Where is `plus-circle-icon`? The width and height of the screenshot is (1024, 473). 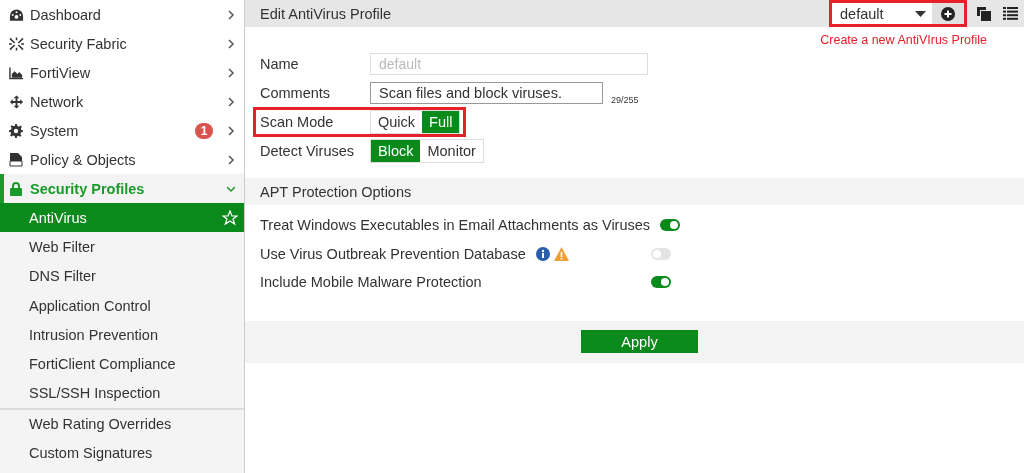 plus-circle-icon is located at coordinates (948, 13).